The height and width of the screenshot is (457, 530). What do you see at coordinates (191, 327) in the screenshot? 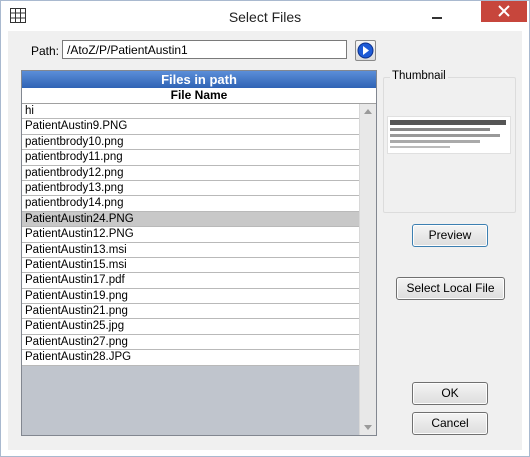
I see `file-list-item: PatientAustin25.jpg` at bounding box center [191, 327].